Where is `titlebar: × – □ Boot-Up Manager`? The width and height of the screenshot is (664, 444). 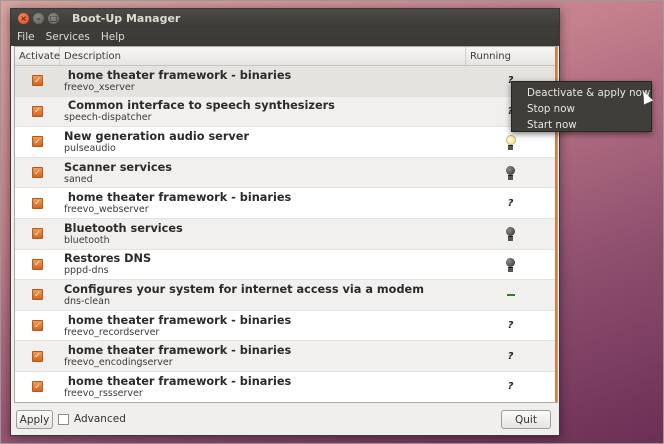
titlebar: × – □ Boot-Up Manager is located at coordinates (285, 18).